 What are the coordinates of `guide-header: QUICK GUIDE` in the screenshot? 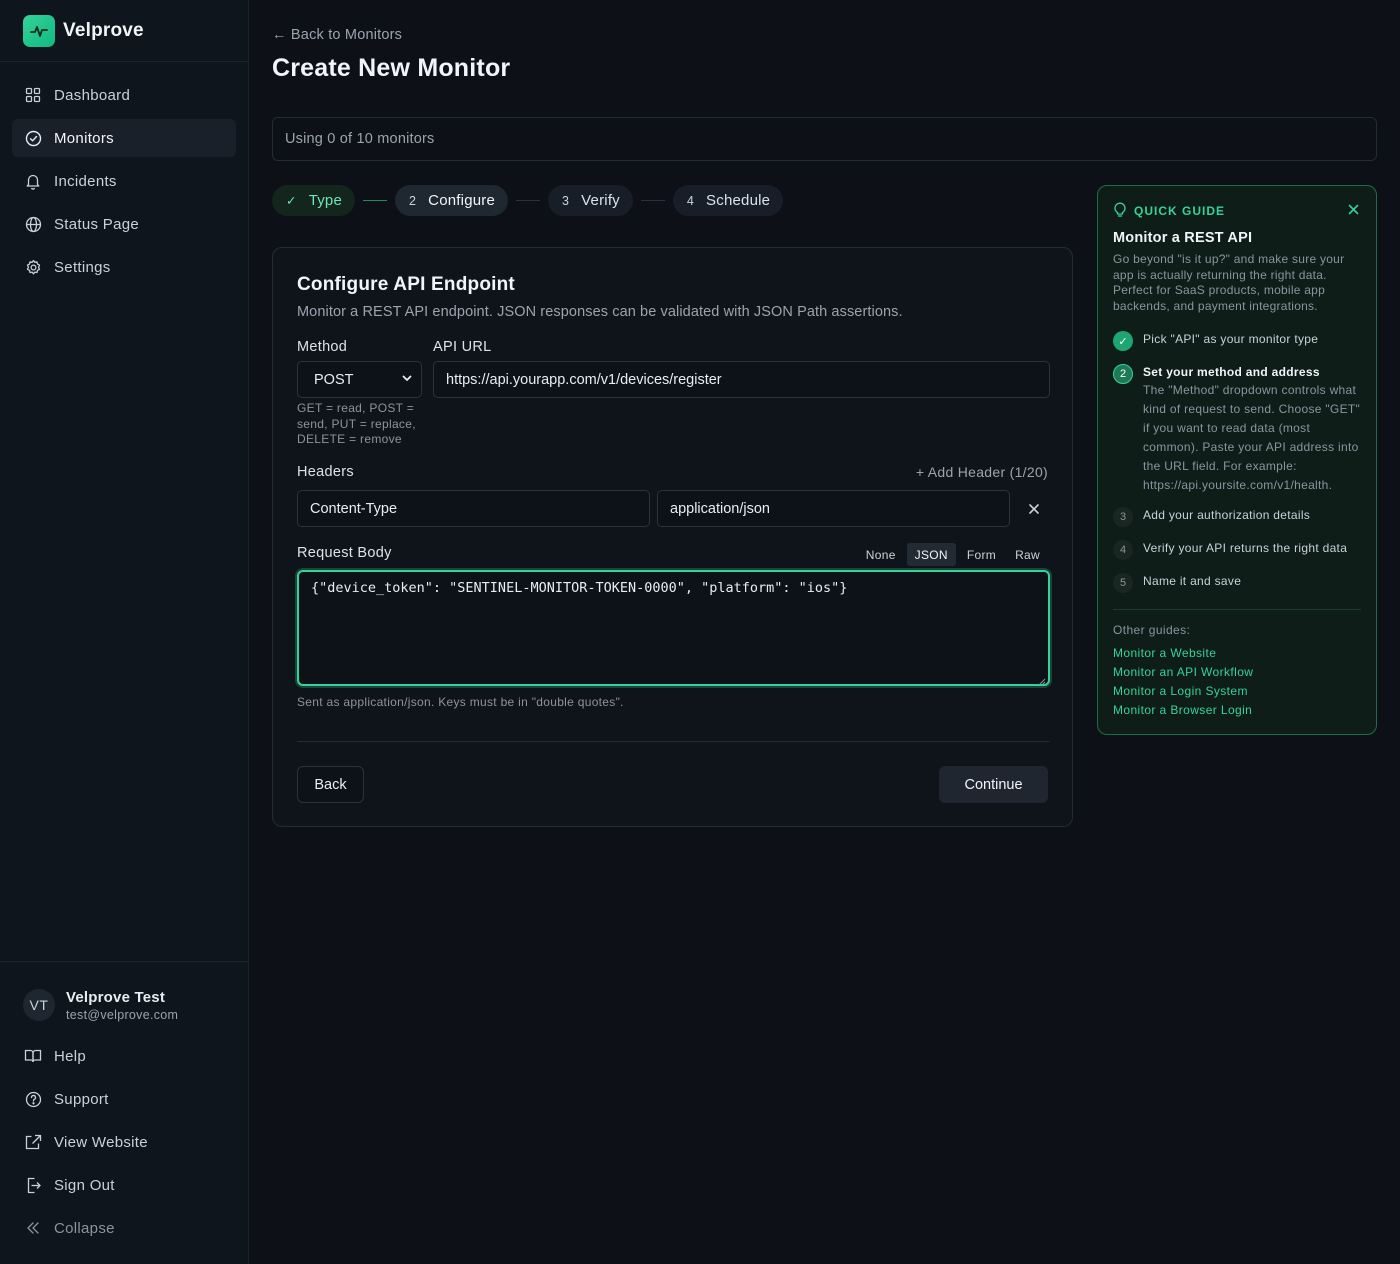 It's located at (1169, 211).